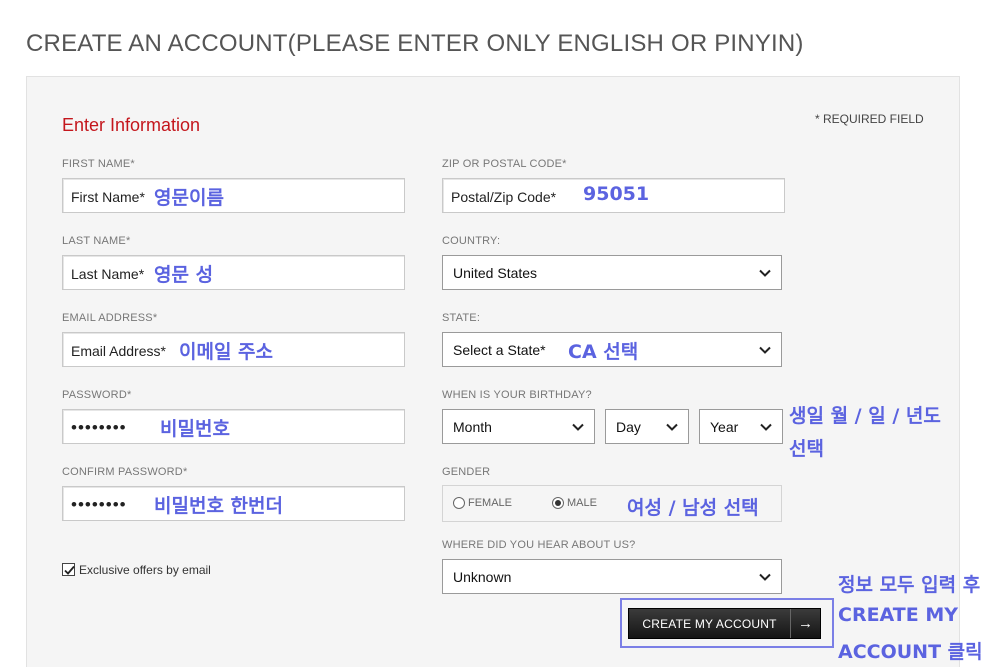 The image size is (992, 667). Describe the element at coordinates (724, 427) in the screenshot. I see `birthday-year-value: Year` at that location.